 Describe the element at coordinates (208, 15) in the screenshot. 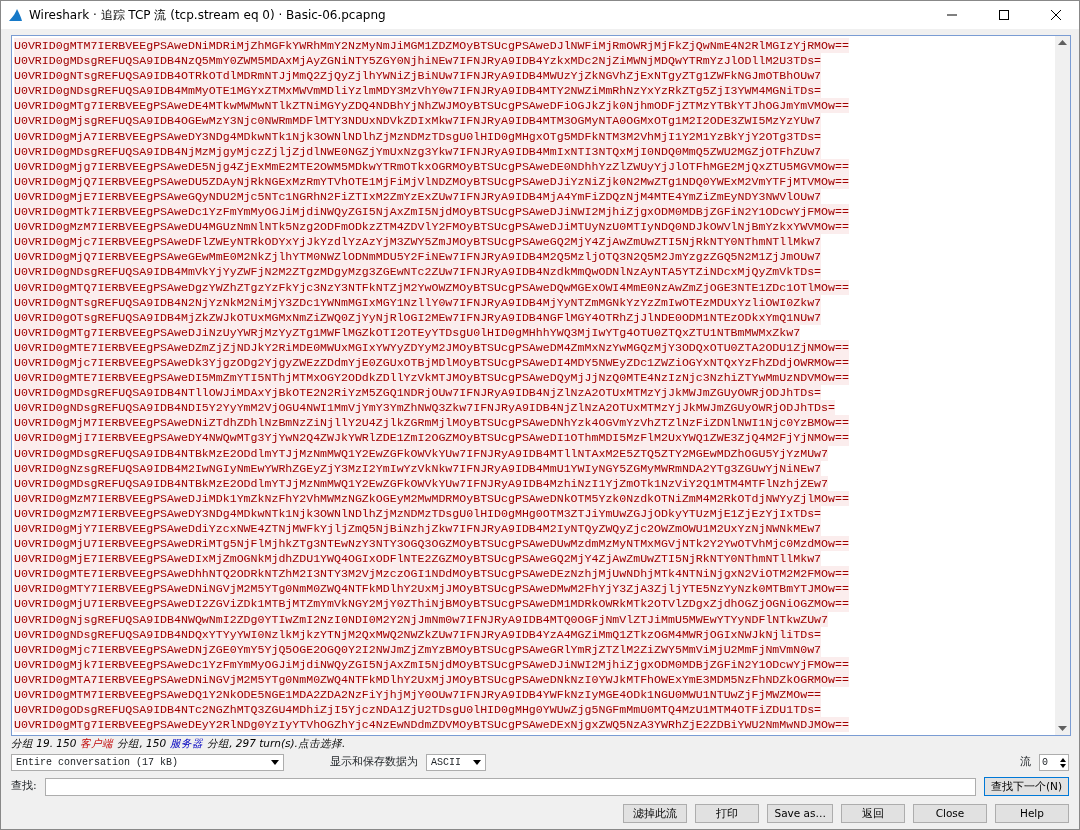

I see `window-title: Wireshark · 追踪 TCP 流 (tcp.stream eq 0) · Basic-06.pcapng` at that location.